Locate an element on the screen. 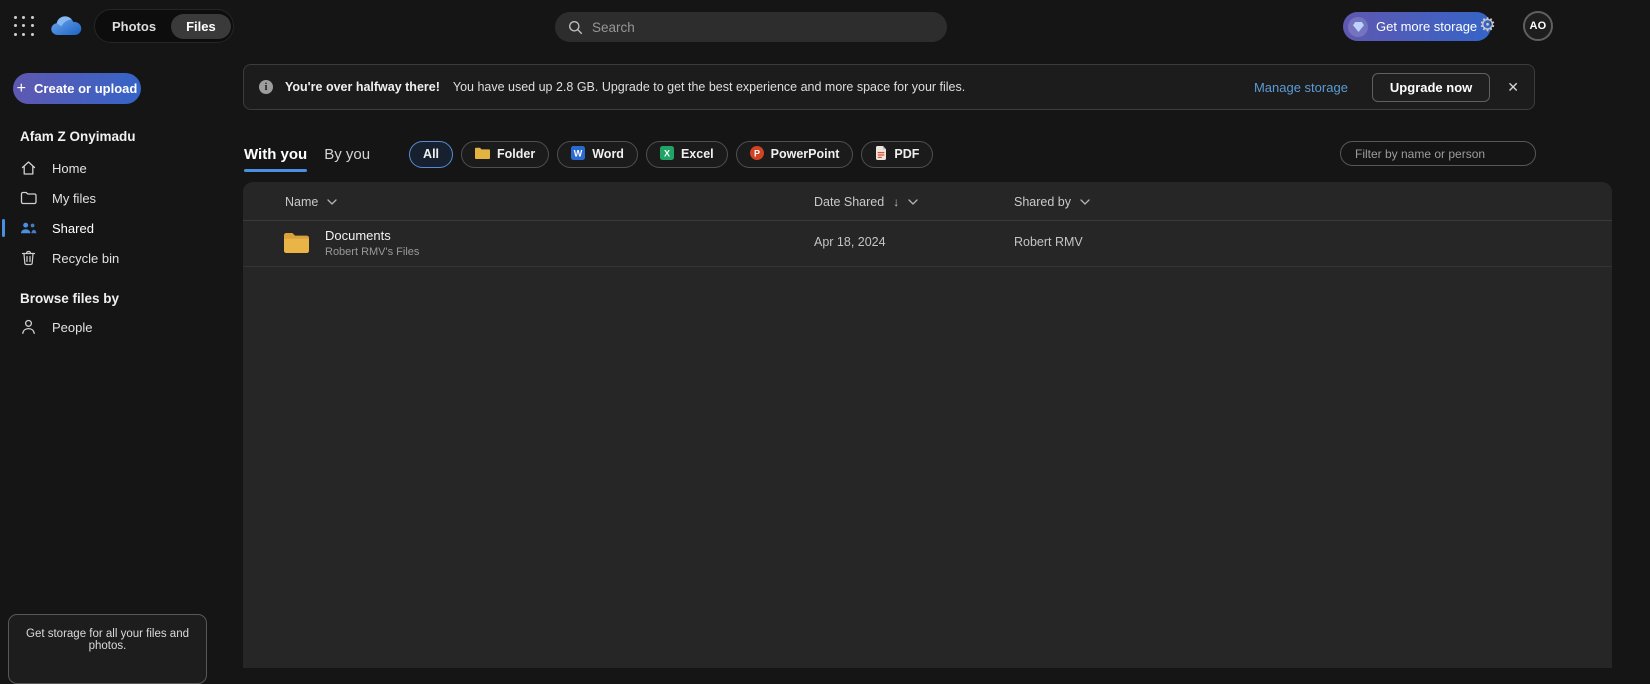 The image size is (1650, 684). column-header-date-shared: Date Shared ↓ is located at coordinates (866, 201).